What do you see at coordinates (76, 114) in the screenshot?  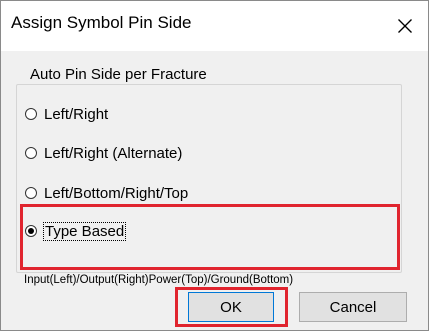 I see `radio-left-right-label: Left/Right` at bounding box center [76, 114].